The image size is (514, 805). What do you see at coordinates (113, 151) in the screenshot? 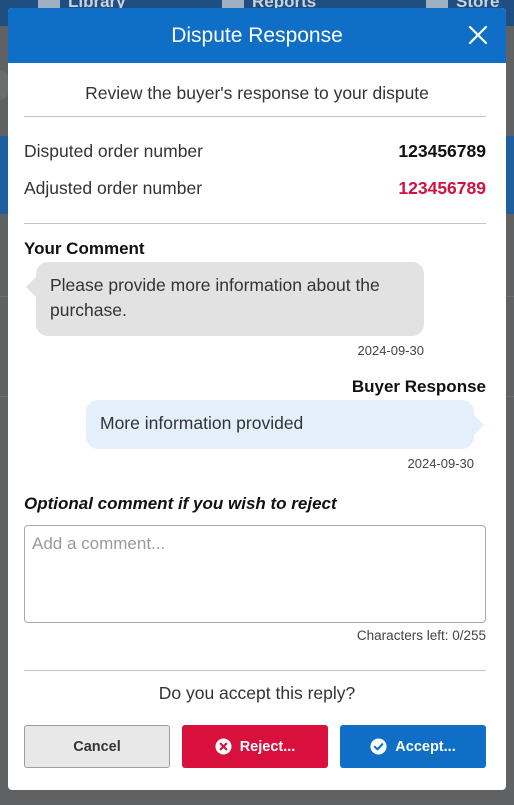
I see `disputed-order-label: Disputed order number` at bounding box center [113, 151].